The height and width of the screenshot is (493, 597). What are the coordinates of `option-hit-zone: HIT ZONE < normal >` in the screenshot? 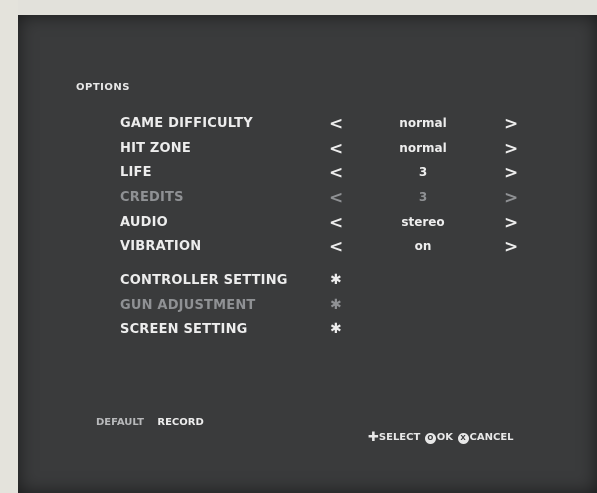 It's located at (307, 150).